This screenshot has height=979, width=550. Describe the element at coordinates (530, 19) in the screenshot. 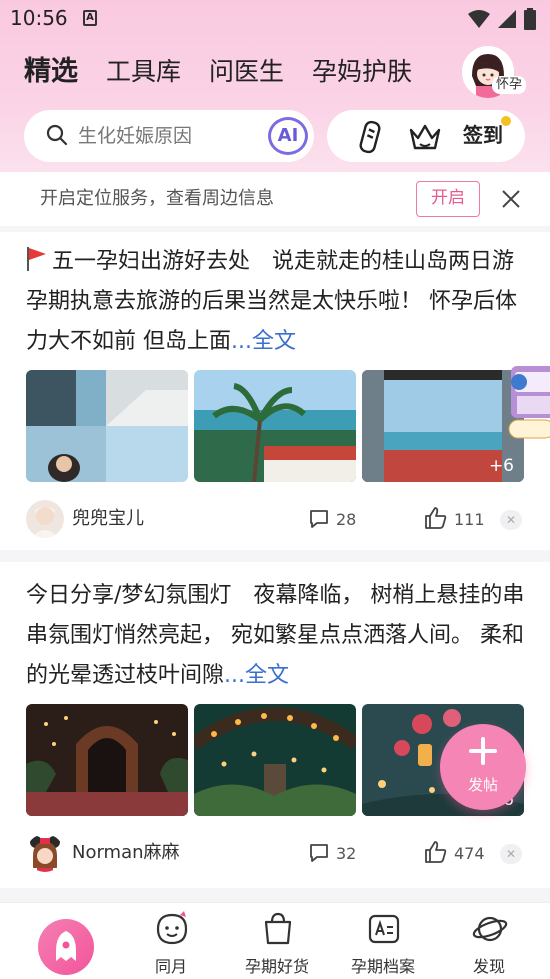

I see `battery-icon` at that location.